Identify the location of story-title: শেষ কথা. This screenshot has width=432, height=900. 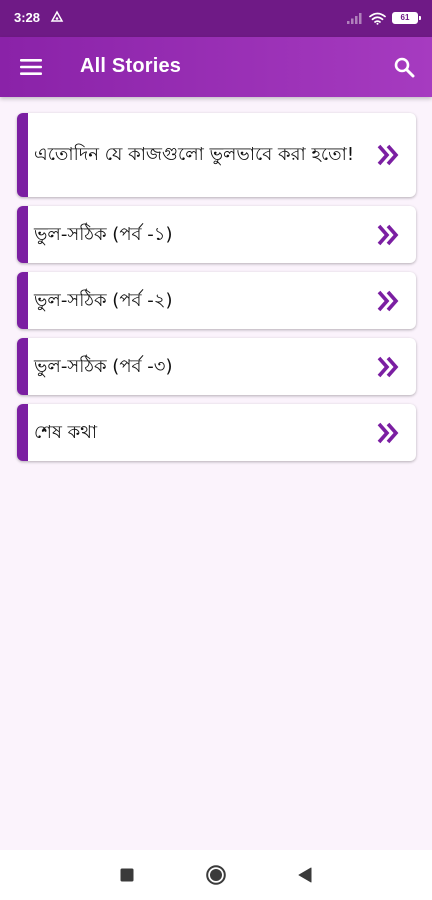
(66, 432).